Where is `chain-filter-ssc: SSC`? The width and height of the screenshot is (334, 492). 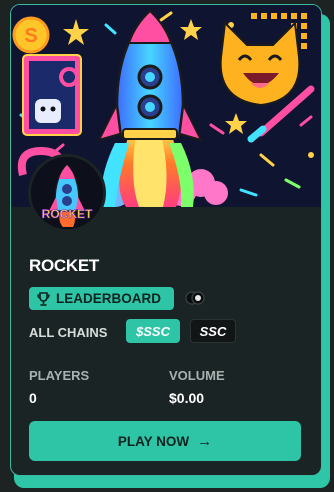 chain-filter-ssc: SSC is located at coordinates (213, 331).